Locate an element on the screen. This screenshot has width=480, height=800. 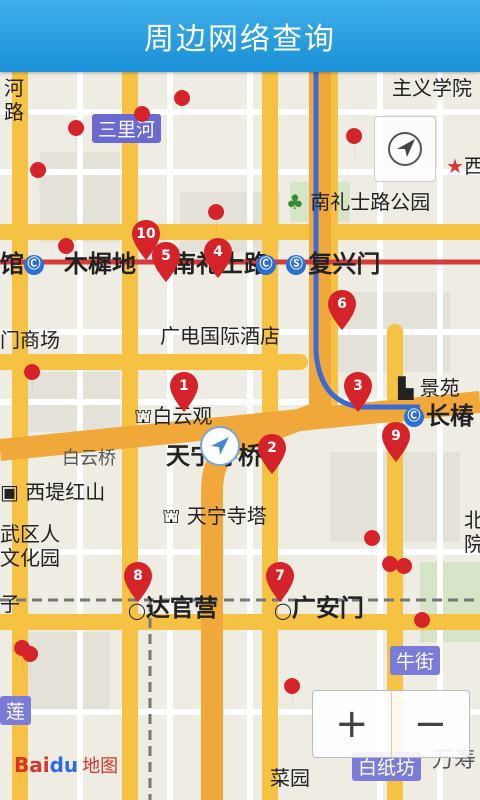
my-location-button is located at coordinates (220, 446).